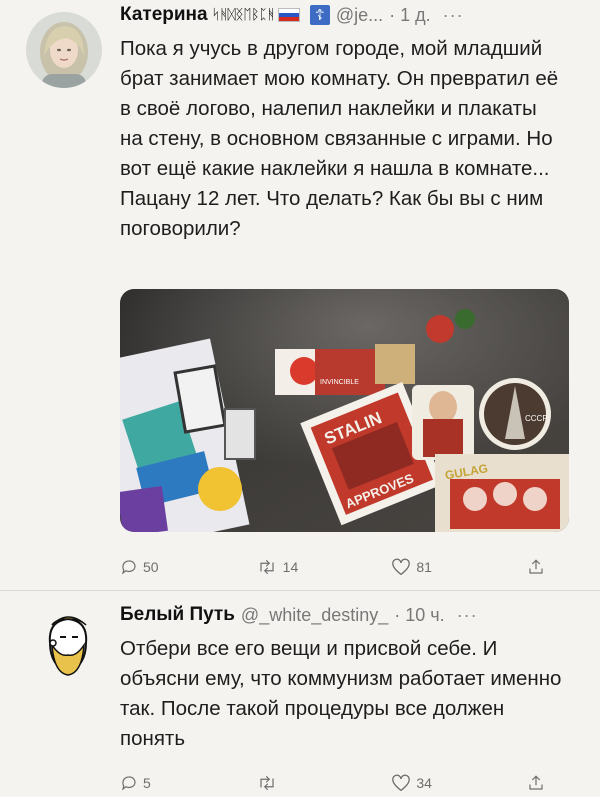 Image resolution: width=600 pixels, height=797 pixels. I want to click on user-handle: @_white_destiny_, so click(314, 615).